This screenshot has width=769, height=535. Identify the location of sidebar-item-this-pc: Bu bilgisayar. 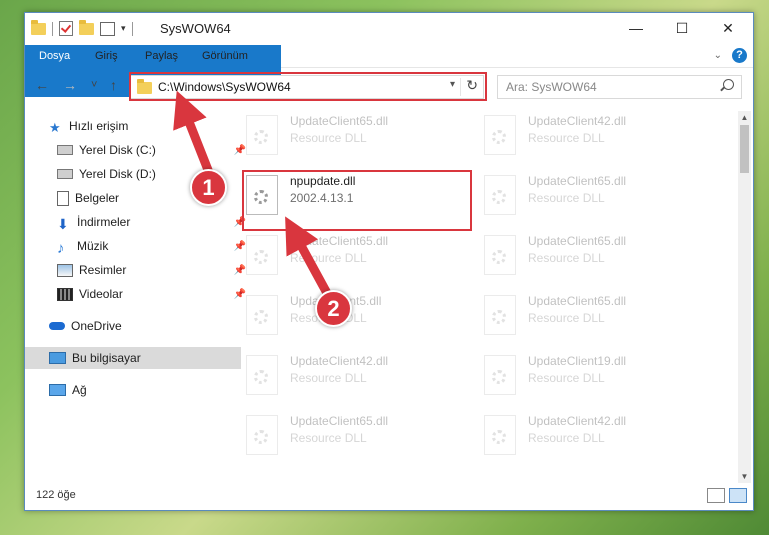
(133, 358).